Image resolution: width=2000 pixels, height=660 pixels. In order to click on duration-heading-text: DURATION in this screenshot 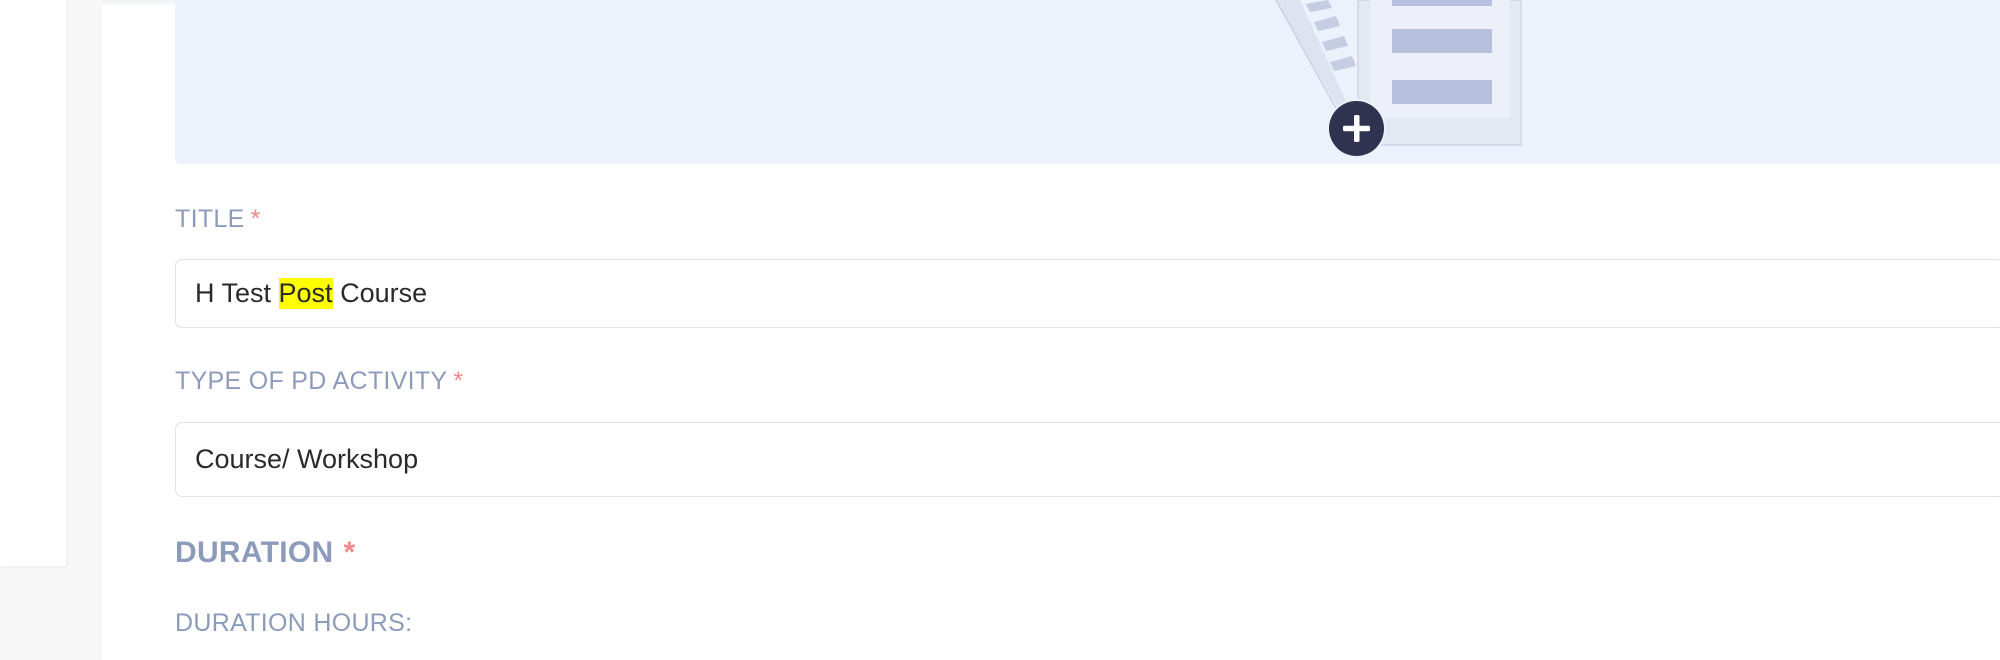, I will do `click(254, 552)`.